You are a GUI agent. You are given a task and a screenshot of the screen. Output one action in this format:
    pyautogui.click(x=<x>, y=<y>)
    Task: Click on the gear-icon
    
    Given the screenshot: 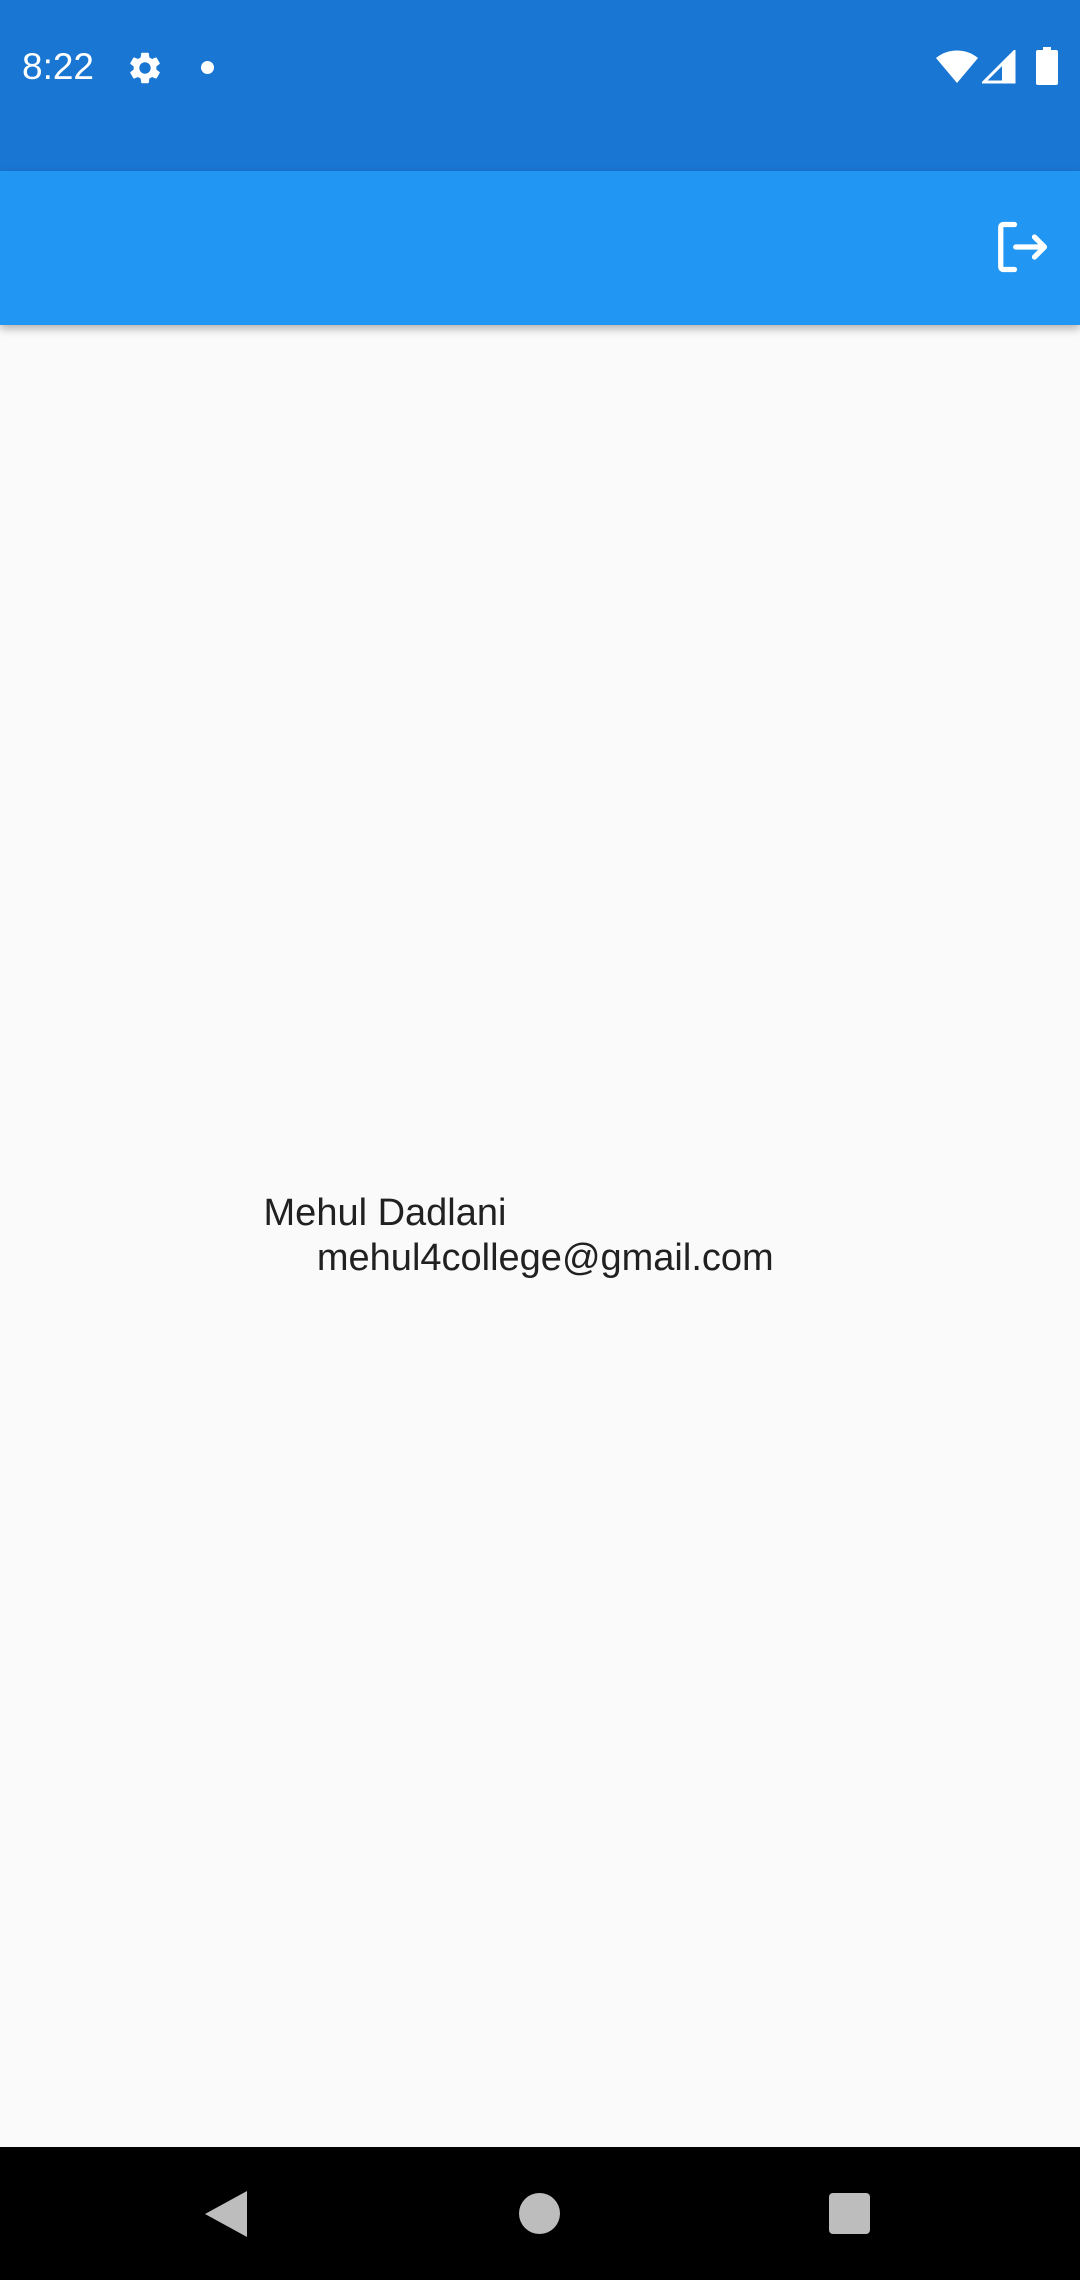 What is the action you would take?
    pyautogui.click(x=145, y=68)
    